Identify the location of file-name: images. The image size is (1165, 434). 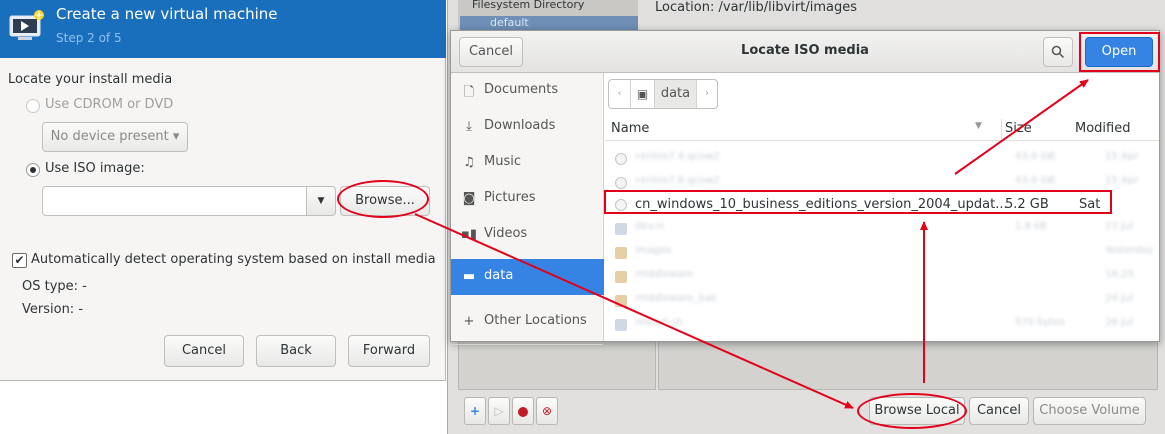
(653, 250).